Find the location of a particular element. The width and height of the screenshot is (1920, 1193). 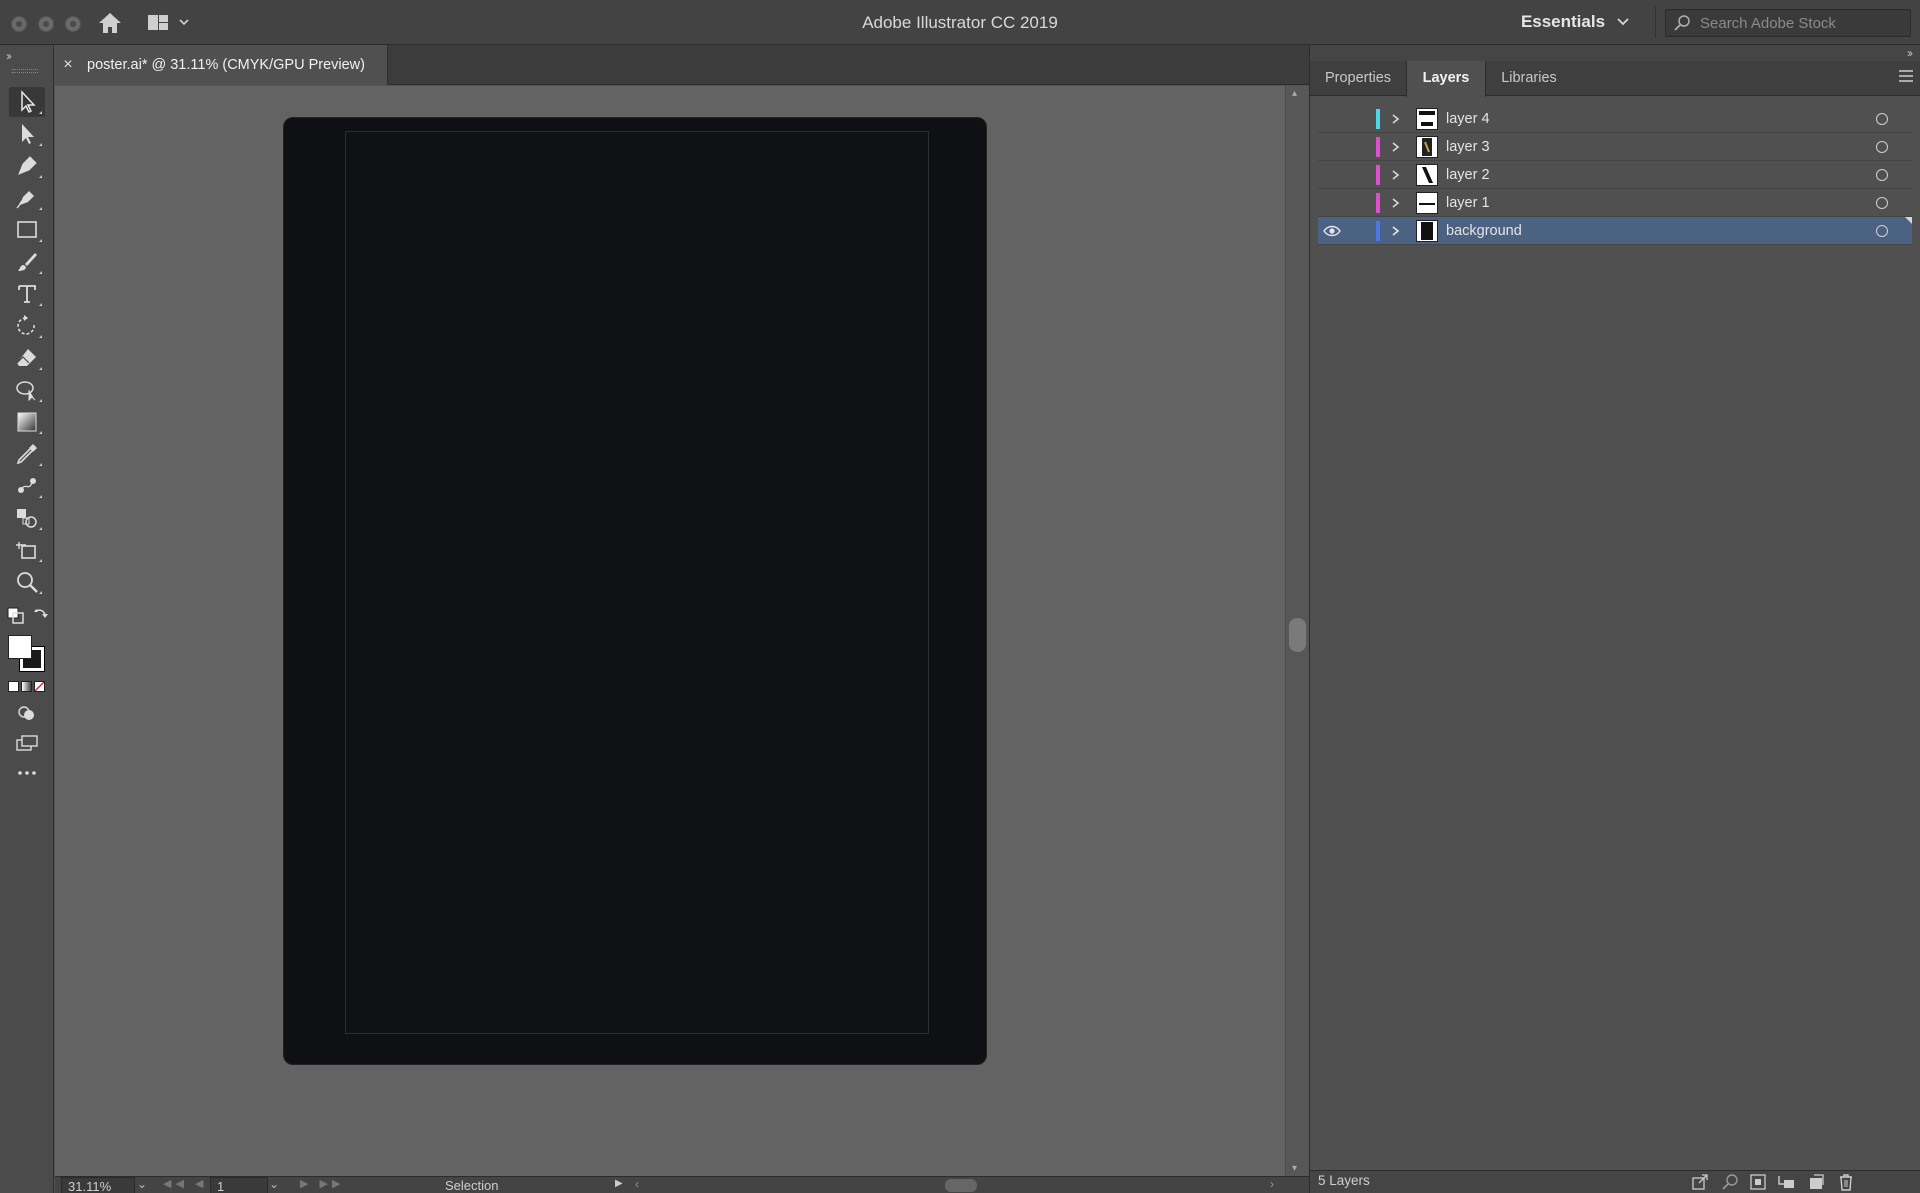

layer-name: background is located at coordinates (1484, 231).